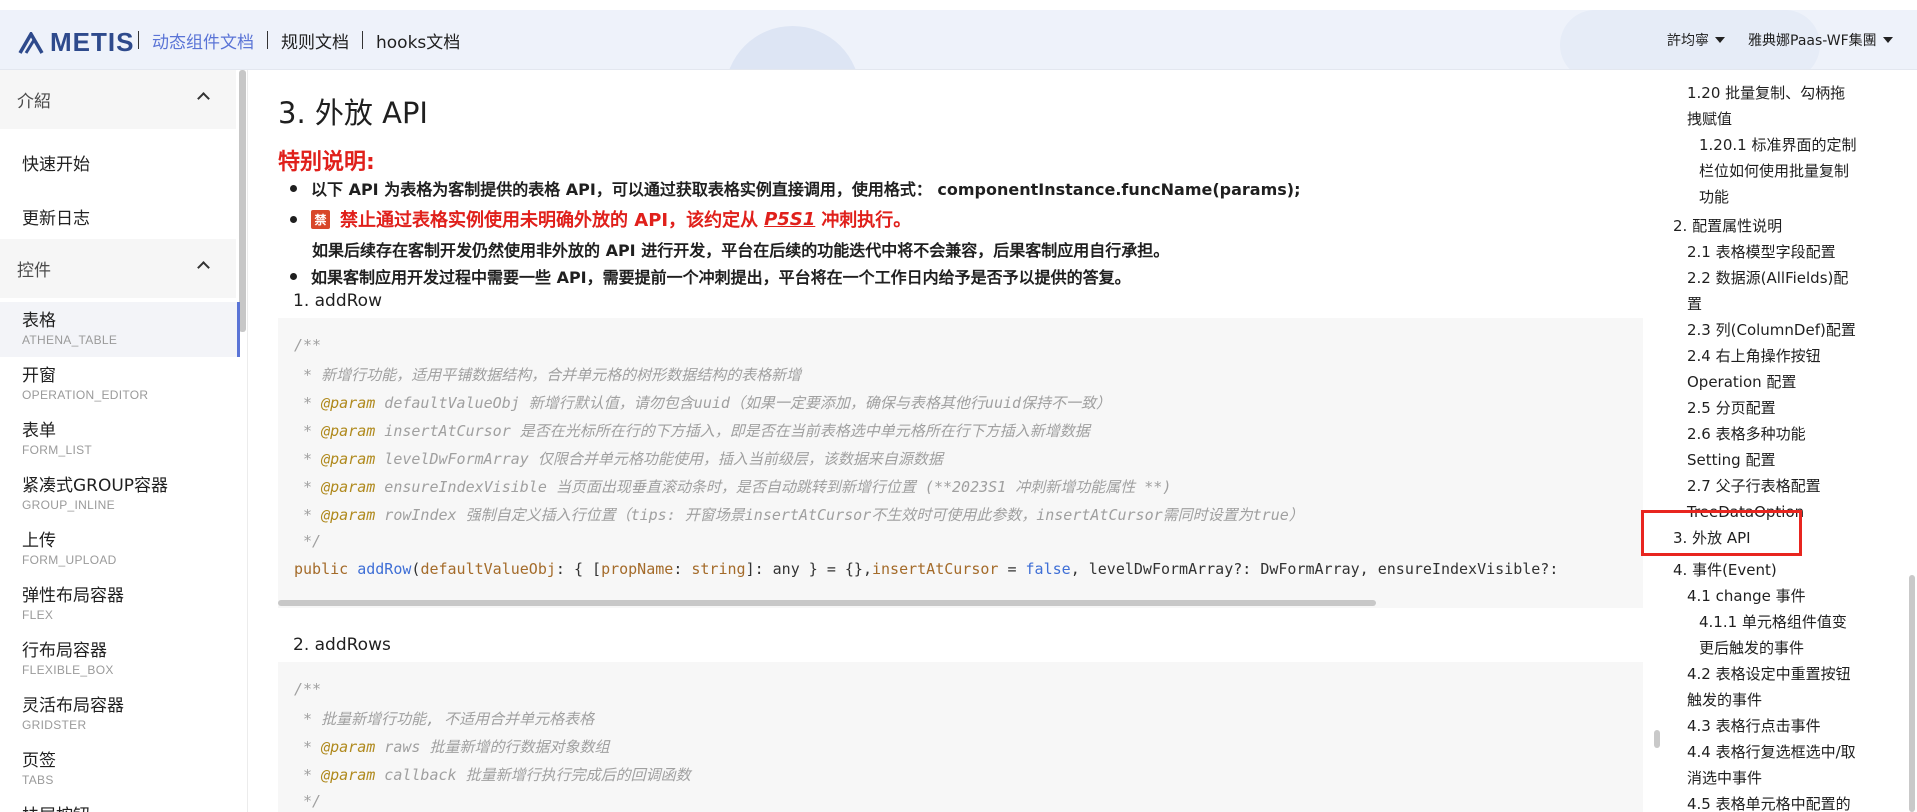 The image size is (1917, 812). What do you see at coordinates (384, 569) in the screenshot?
I see `code-function-name: addRow` at bounding box center [384, 569].